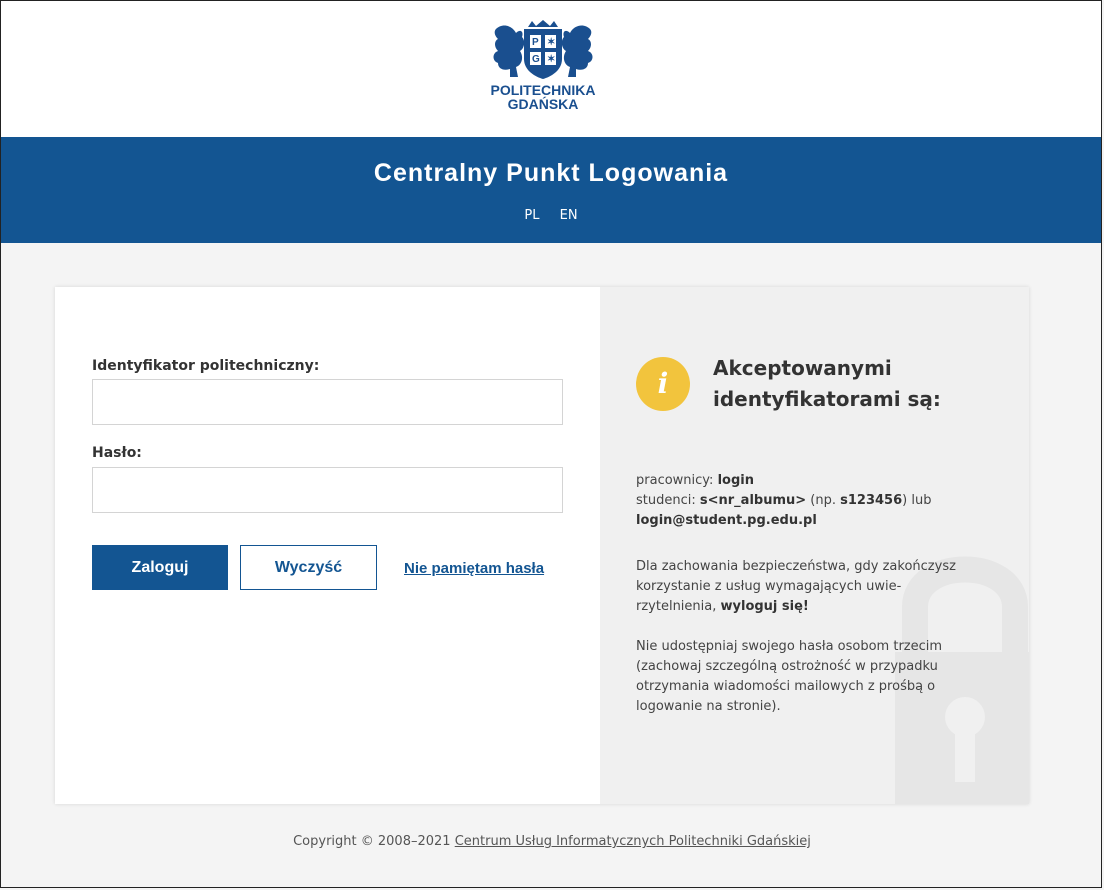  What do you see at coordinates (668, 500) in the screenshot?
I see `students-prefix: studenci:` at bounding box center [668, 500].